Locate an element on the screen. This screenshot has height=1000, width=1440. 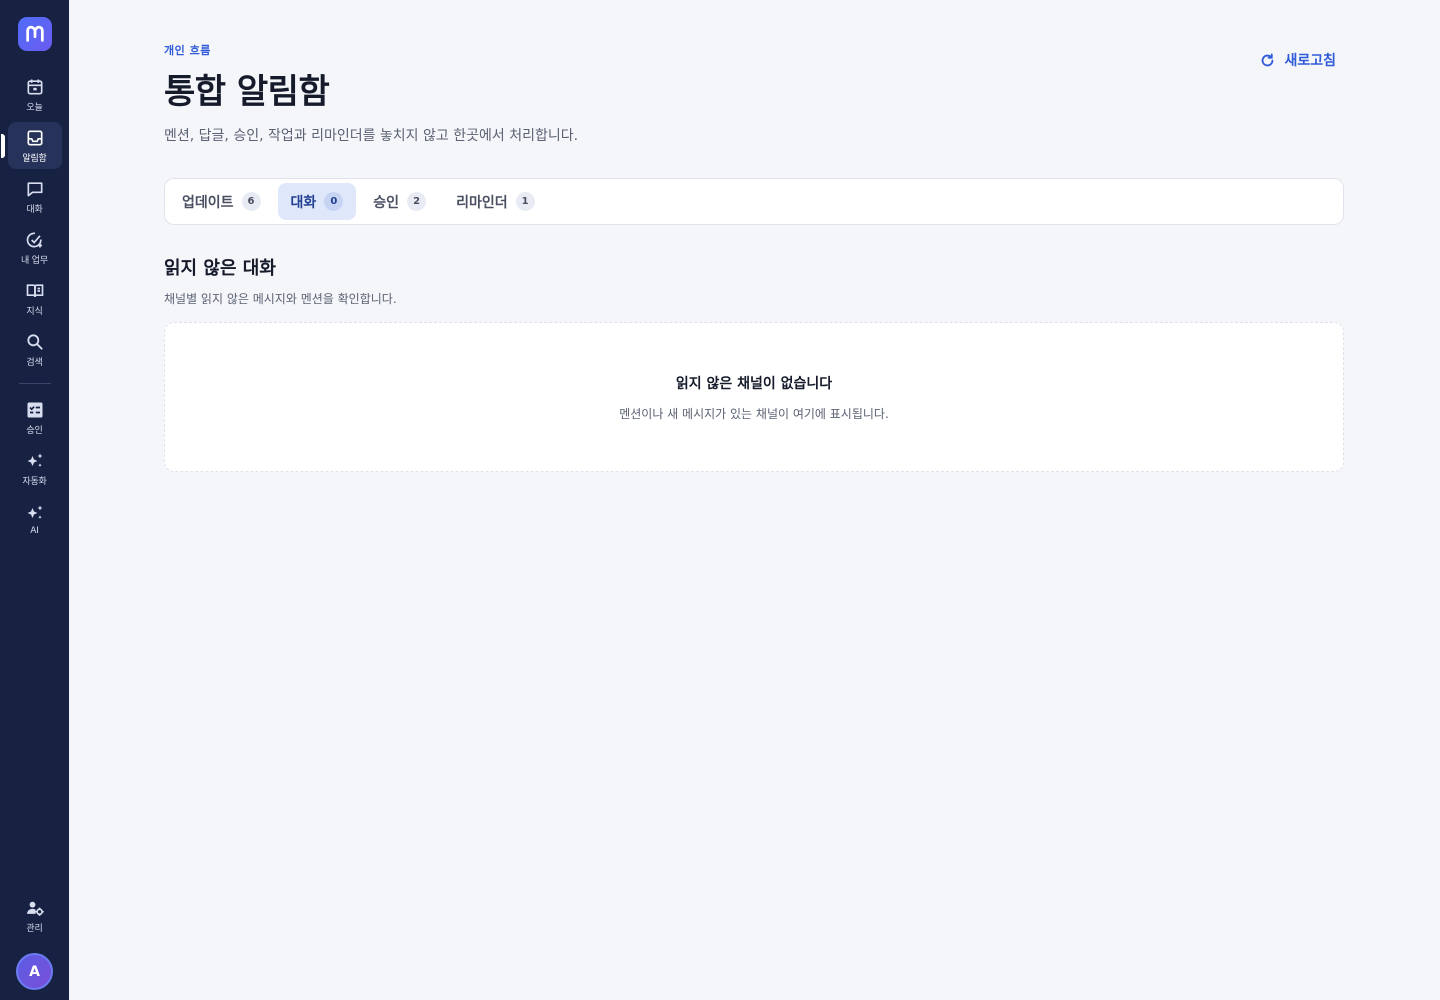
tab-label: 대화 is located at coordinates (303, 202).